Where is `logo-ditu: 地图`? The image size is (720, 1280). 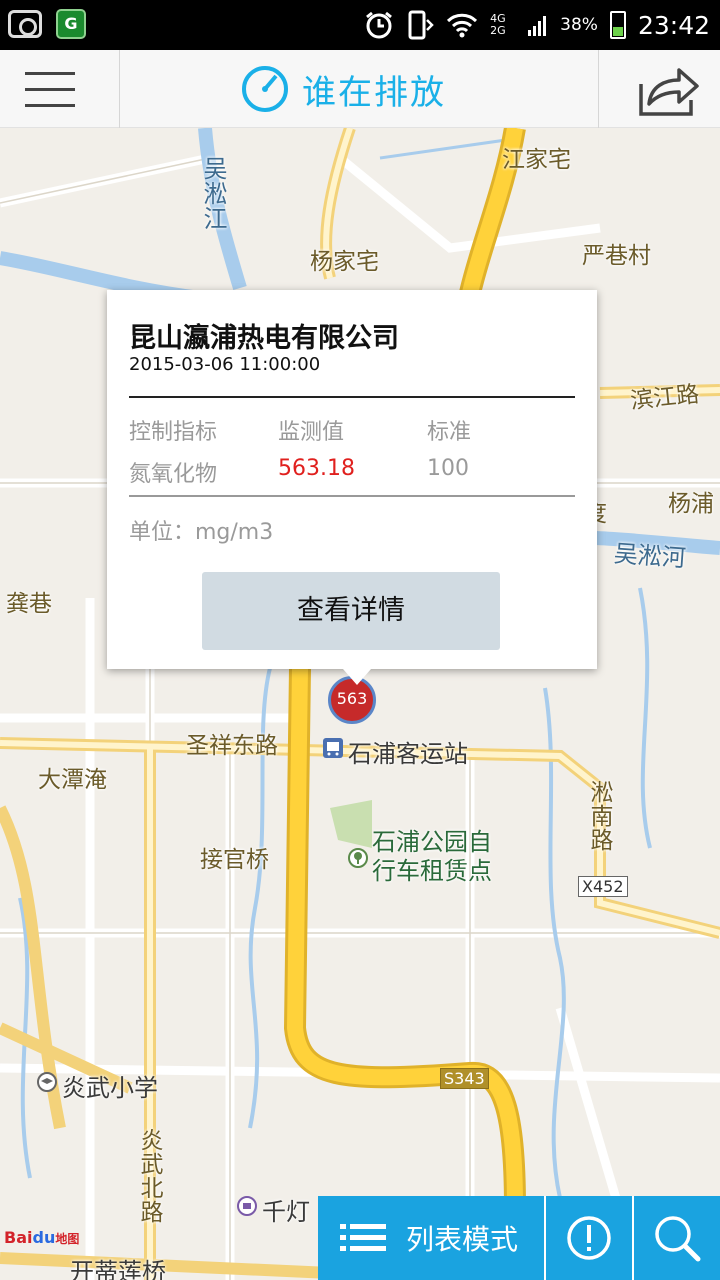 logo-ditu: 地图 is located at coordinates (67, 1239).